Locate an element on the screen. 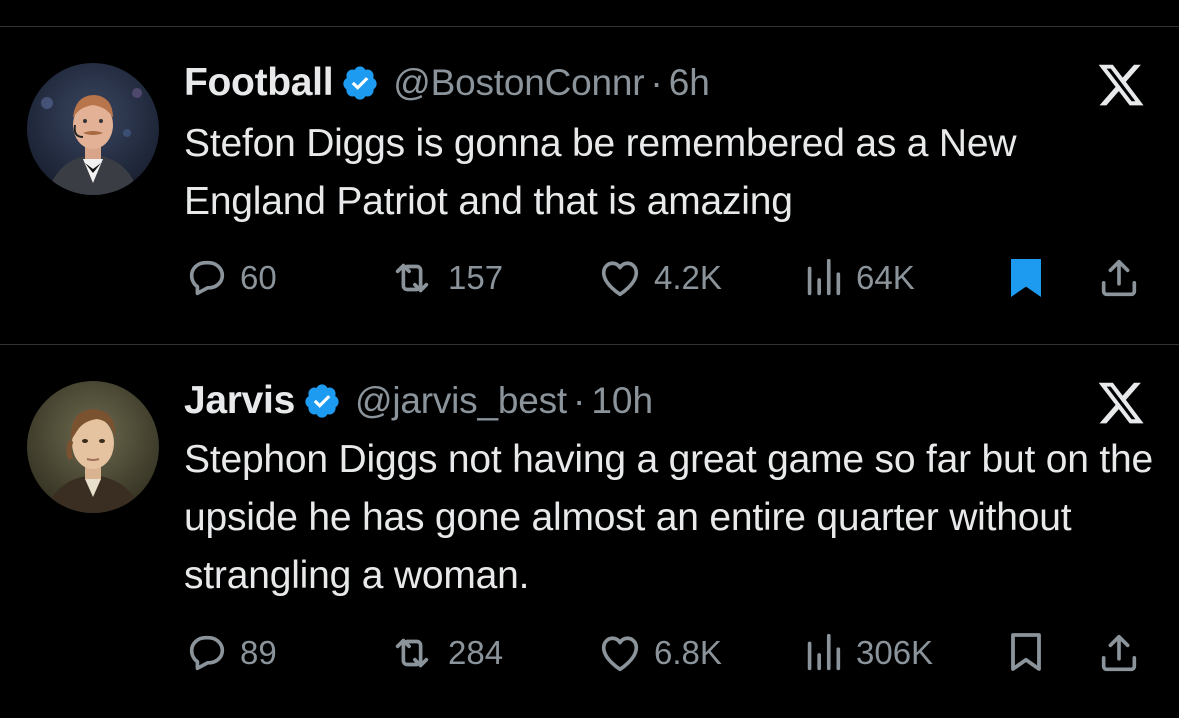 The image size is (1179, 718). views-button: 64K is located at coordinates (857, 278).